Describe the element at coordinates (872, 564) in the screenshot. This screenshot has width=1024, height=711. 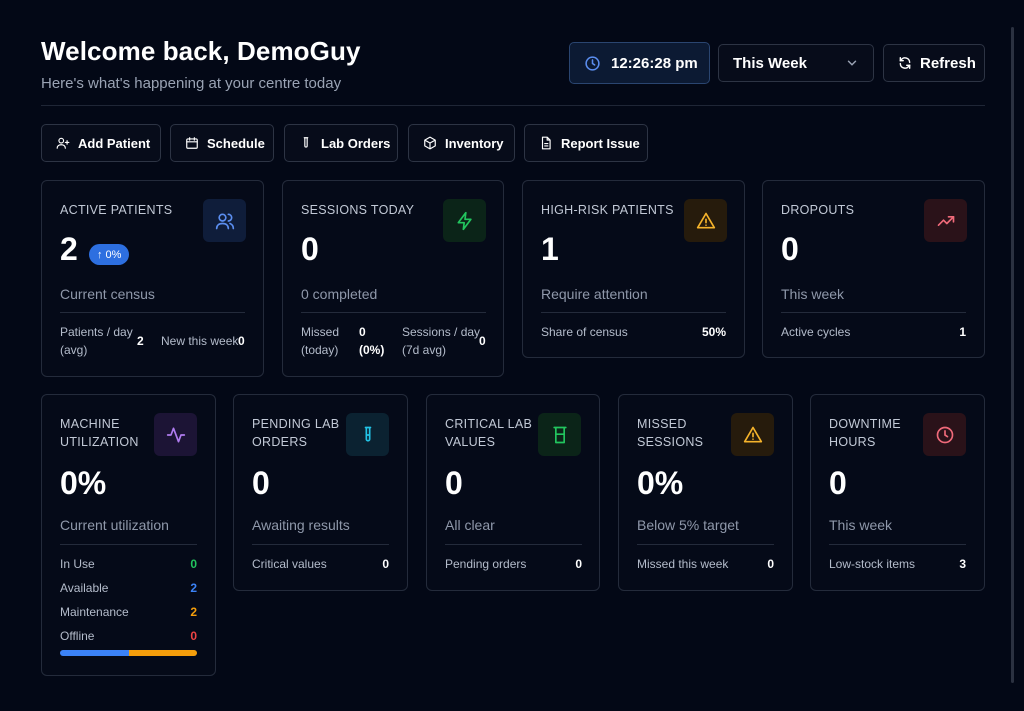
I see `stat-label: Low-stock items` at that location.